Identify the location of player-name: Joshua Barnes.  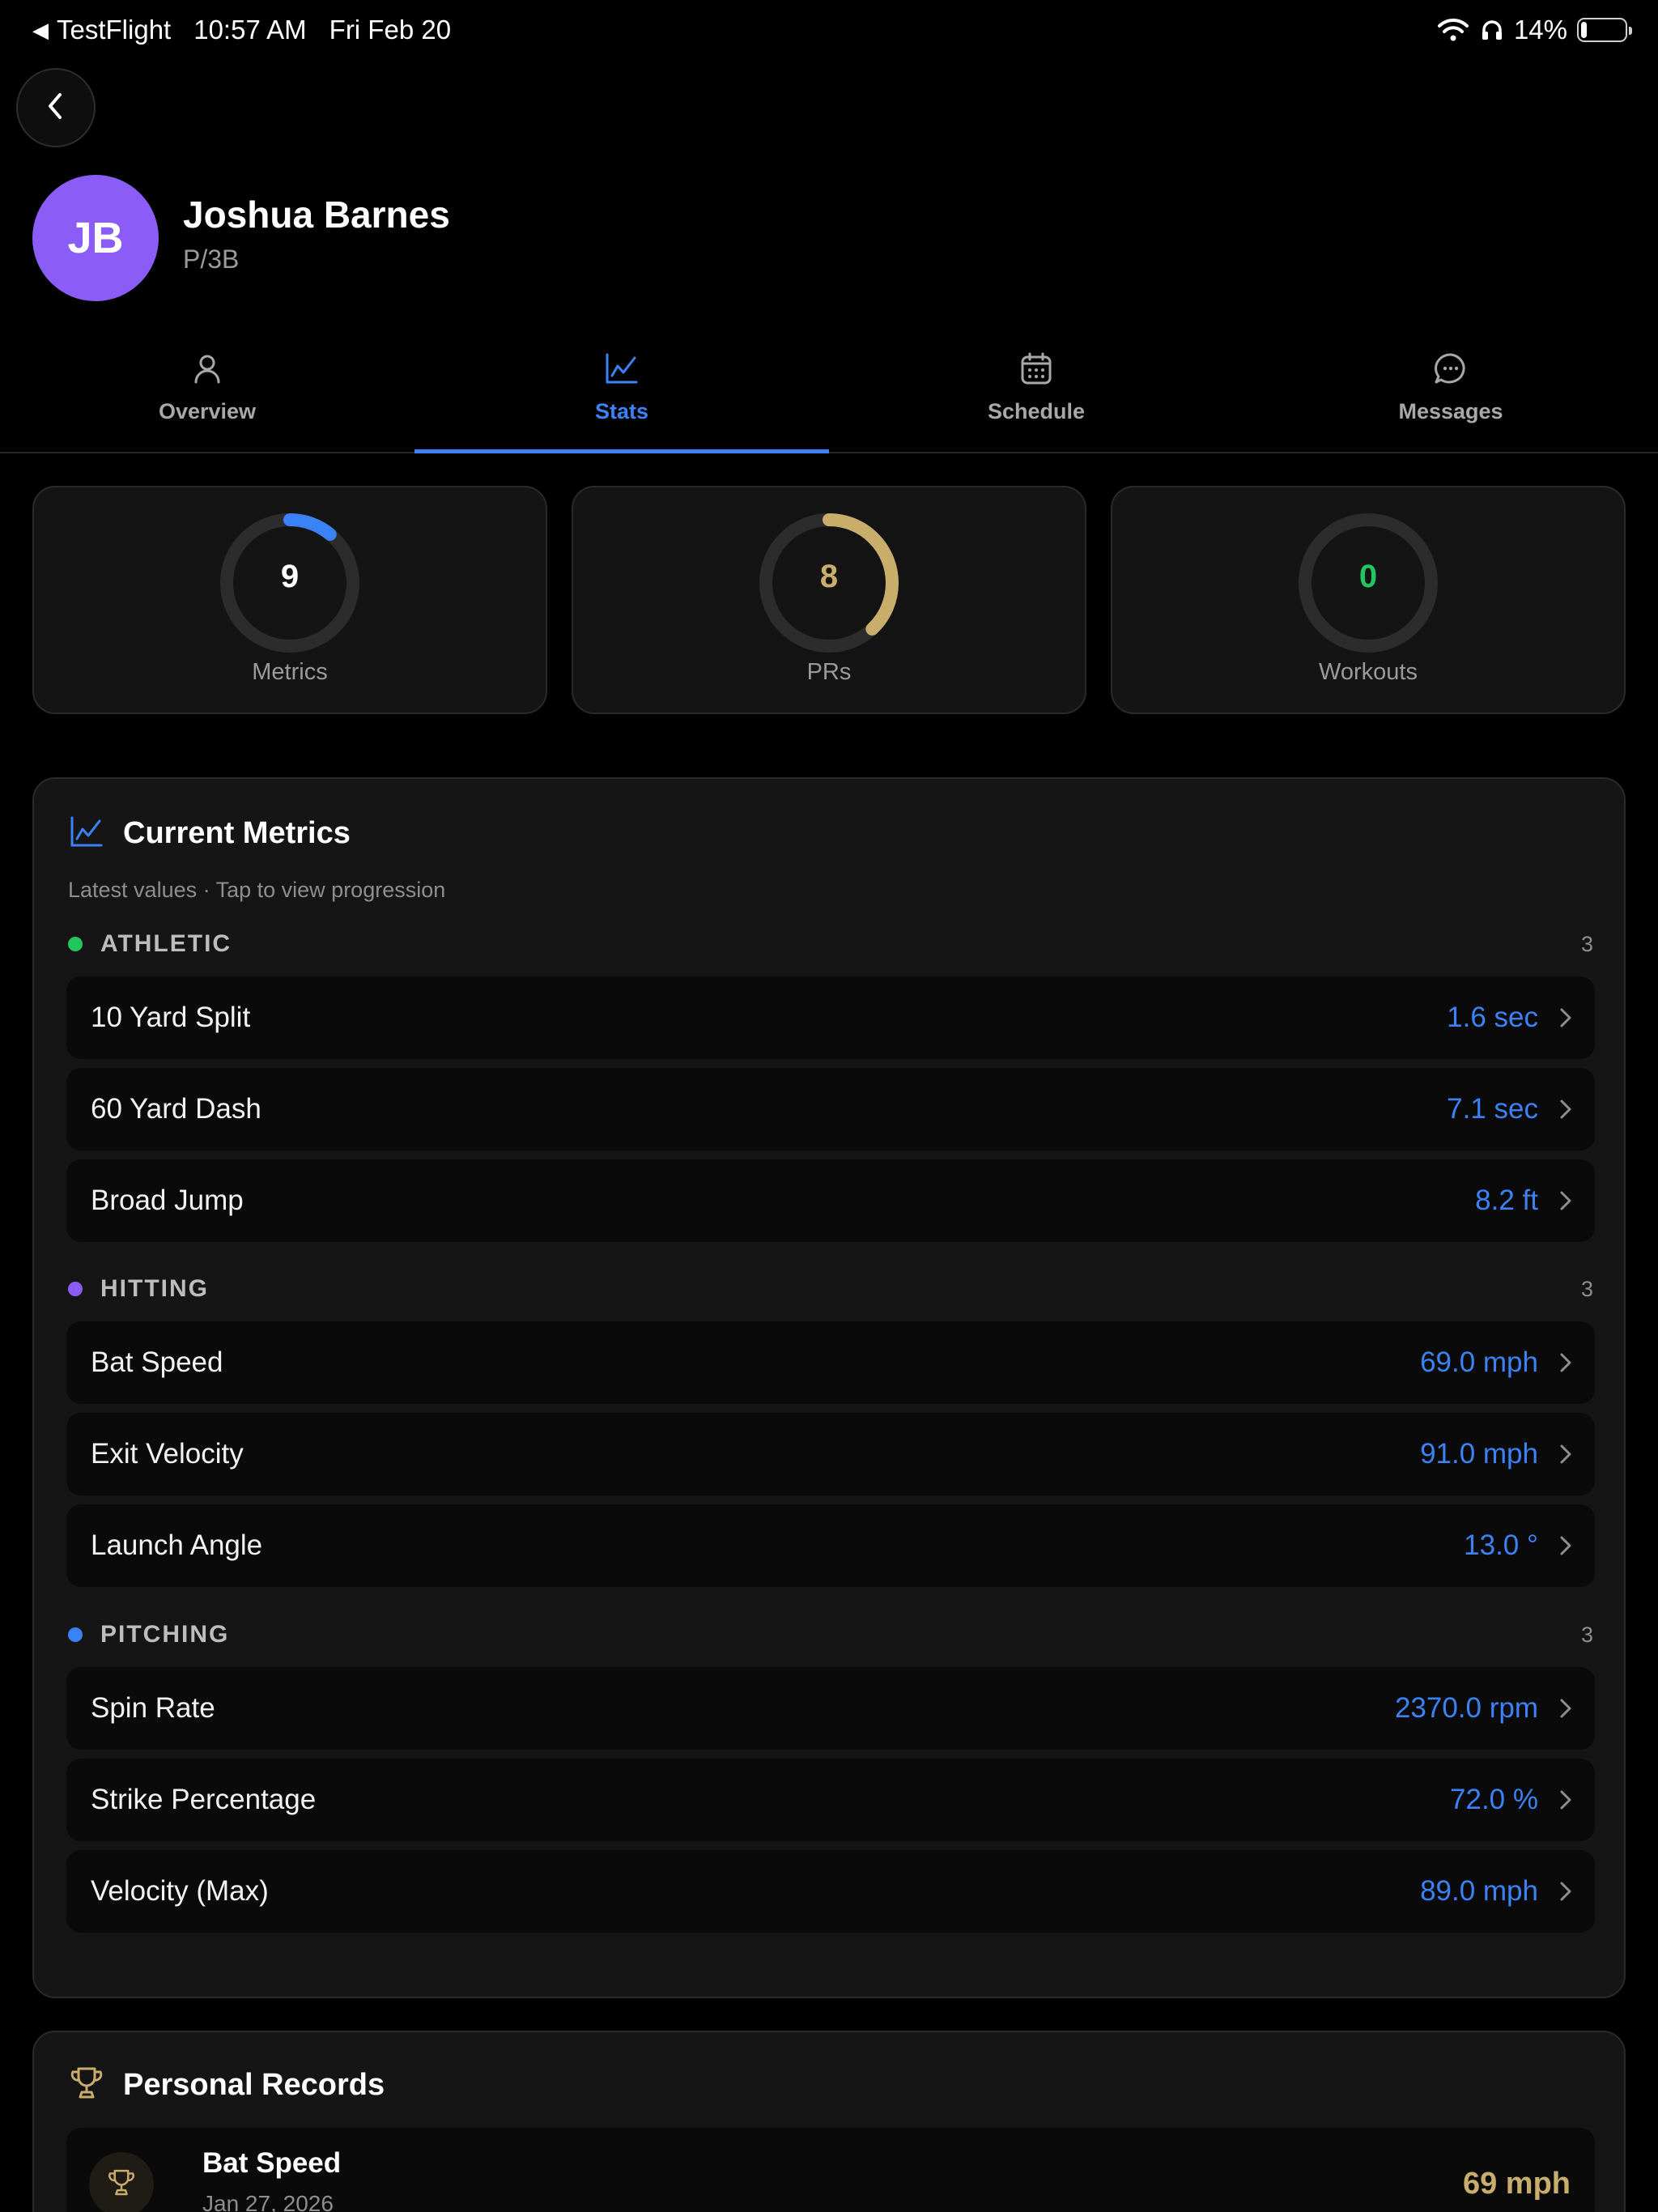
(316, 215).